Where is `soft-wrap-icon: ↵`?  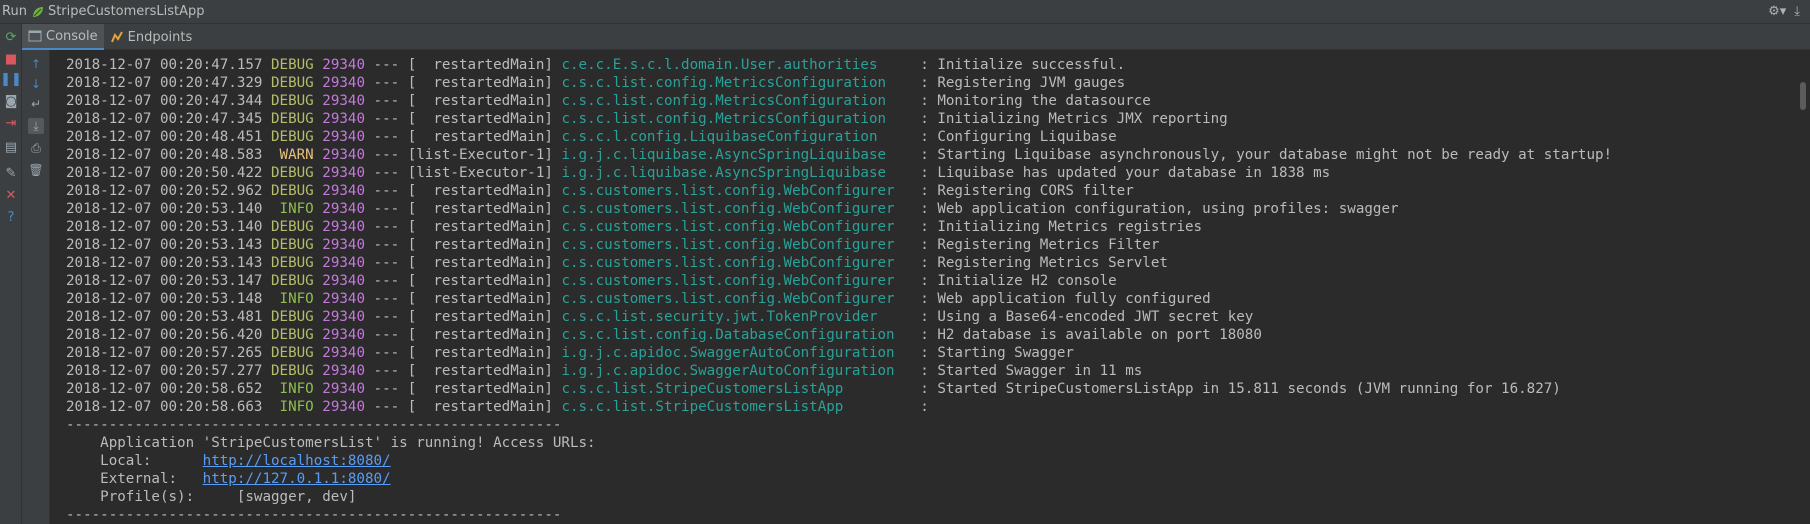
soft-wrap-icon: ↵ is located at coordinates (36, 104).